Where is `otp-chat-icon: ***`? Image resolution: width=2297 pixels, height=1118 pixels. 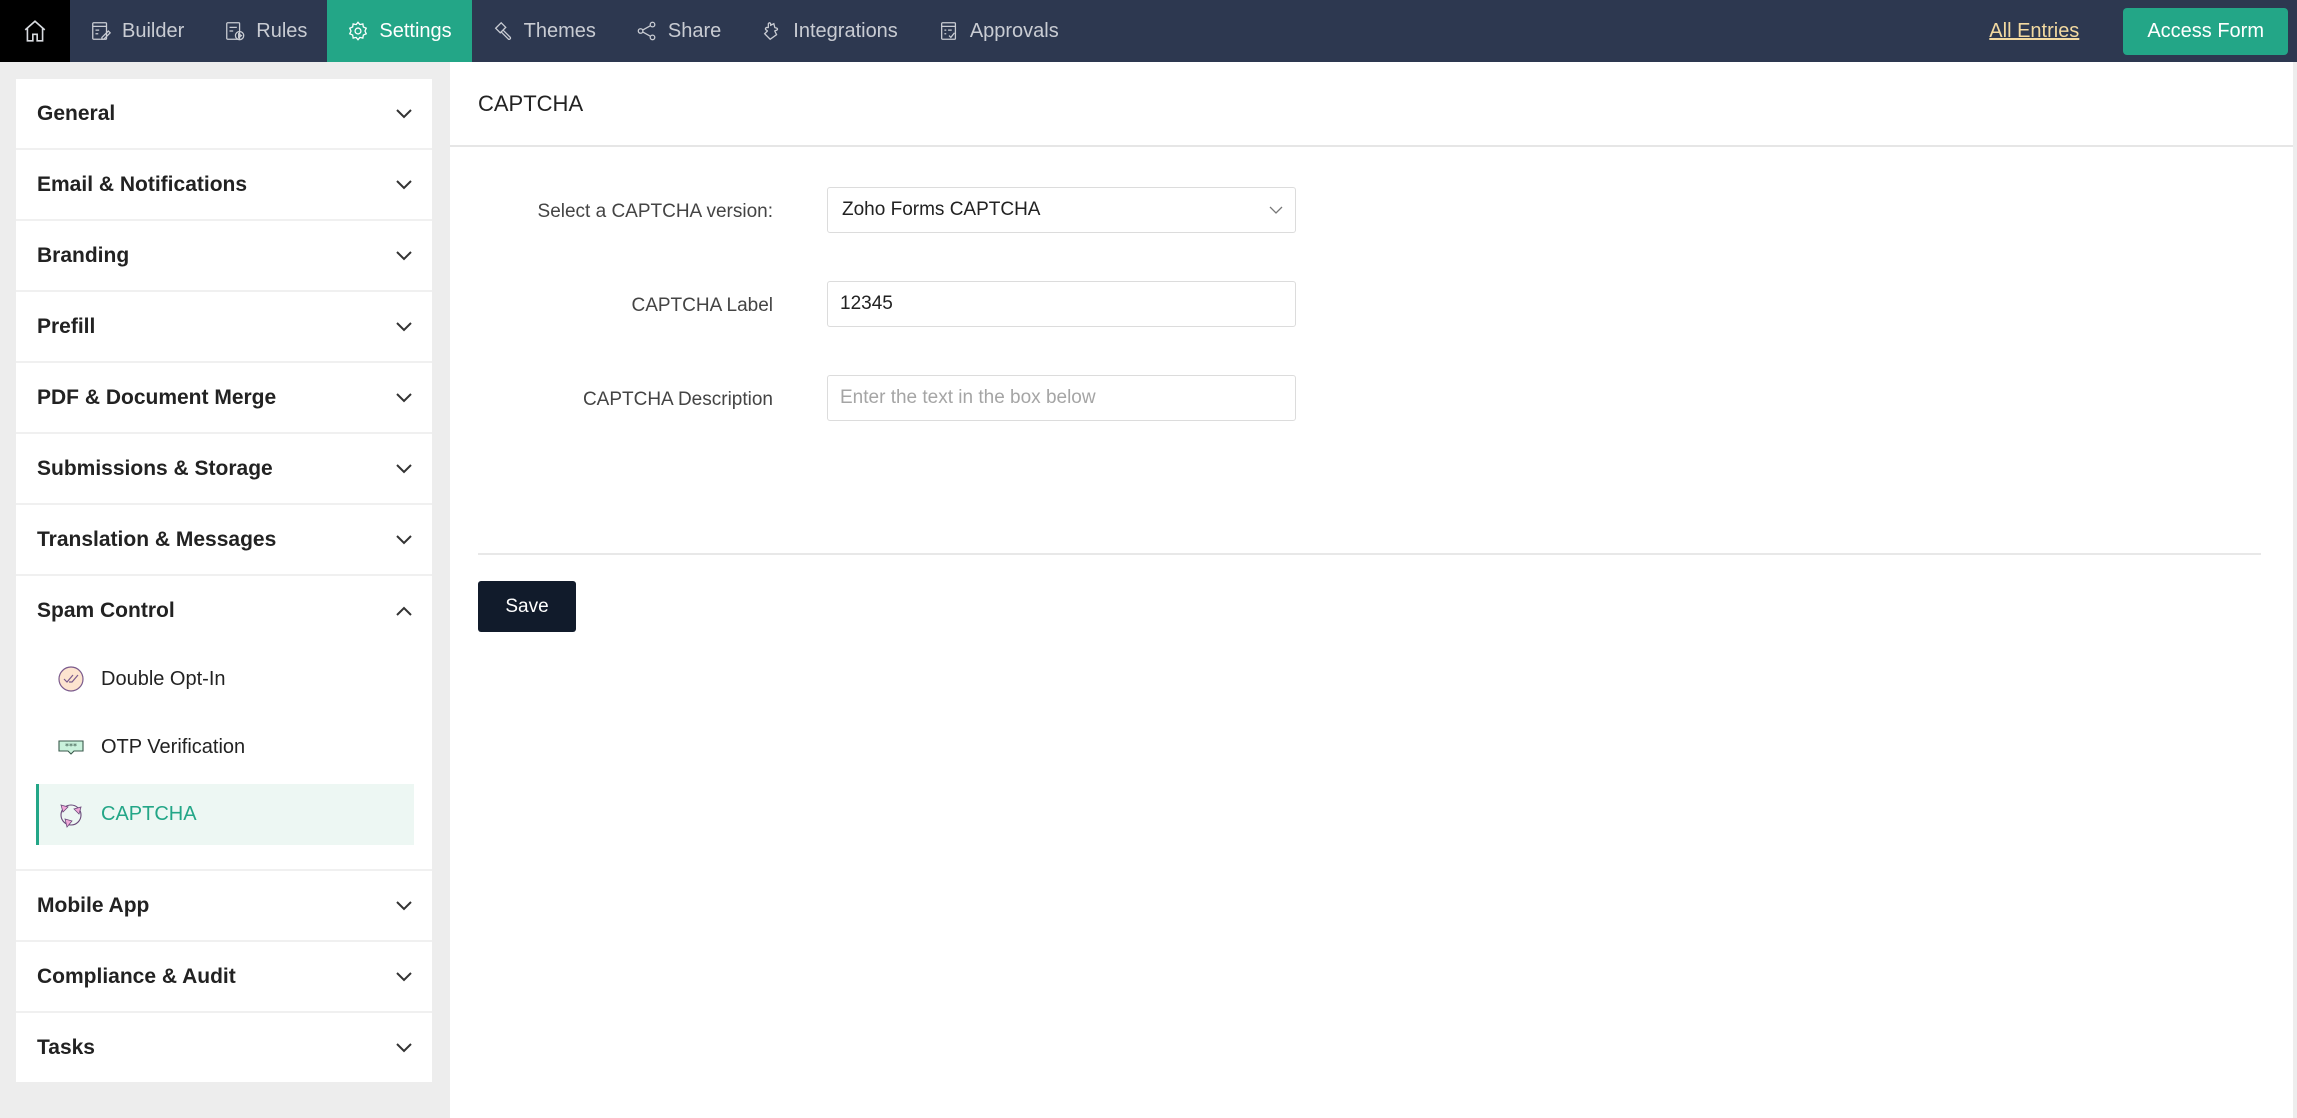
otp-chat-icon: *** is located at coordinates (71, 747).